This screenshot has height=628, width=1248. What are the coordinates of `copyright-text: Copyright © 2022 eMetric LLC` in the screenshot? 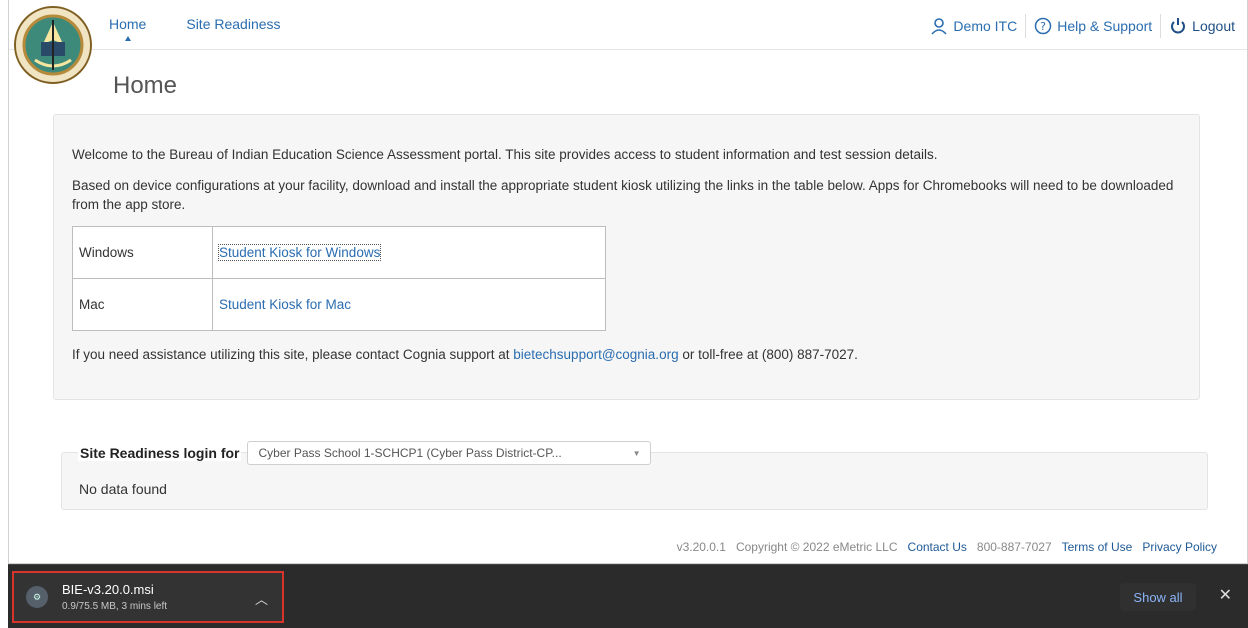 It's located at (816, 547).